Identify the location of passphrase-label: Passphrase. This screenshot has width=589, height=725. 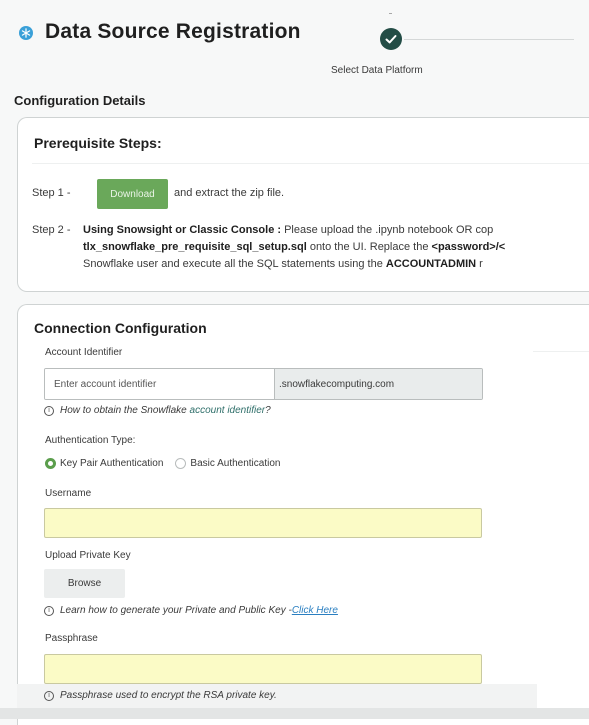
(71, 638).